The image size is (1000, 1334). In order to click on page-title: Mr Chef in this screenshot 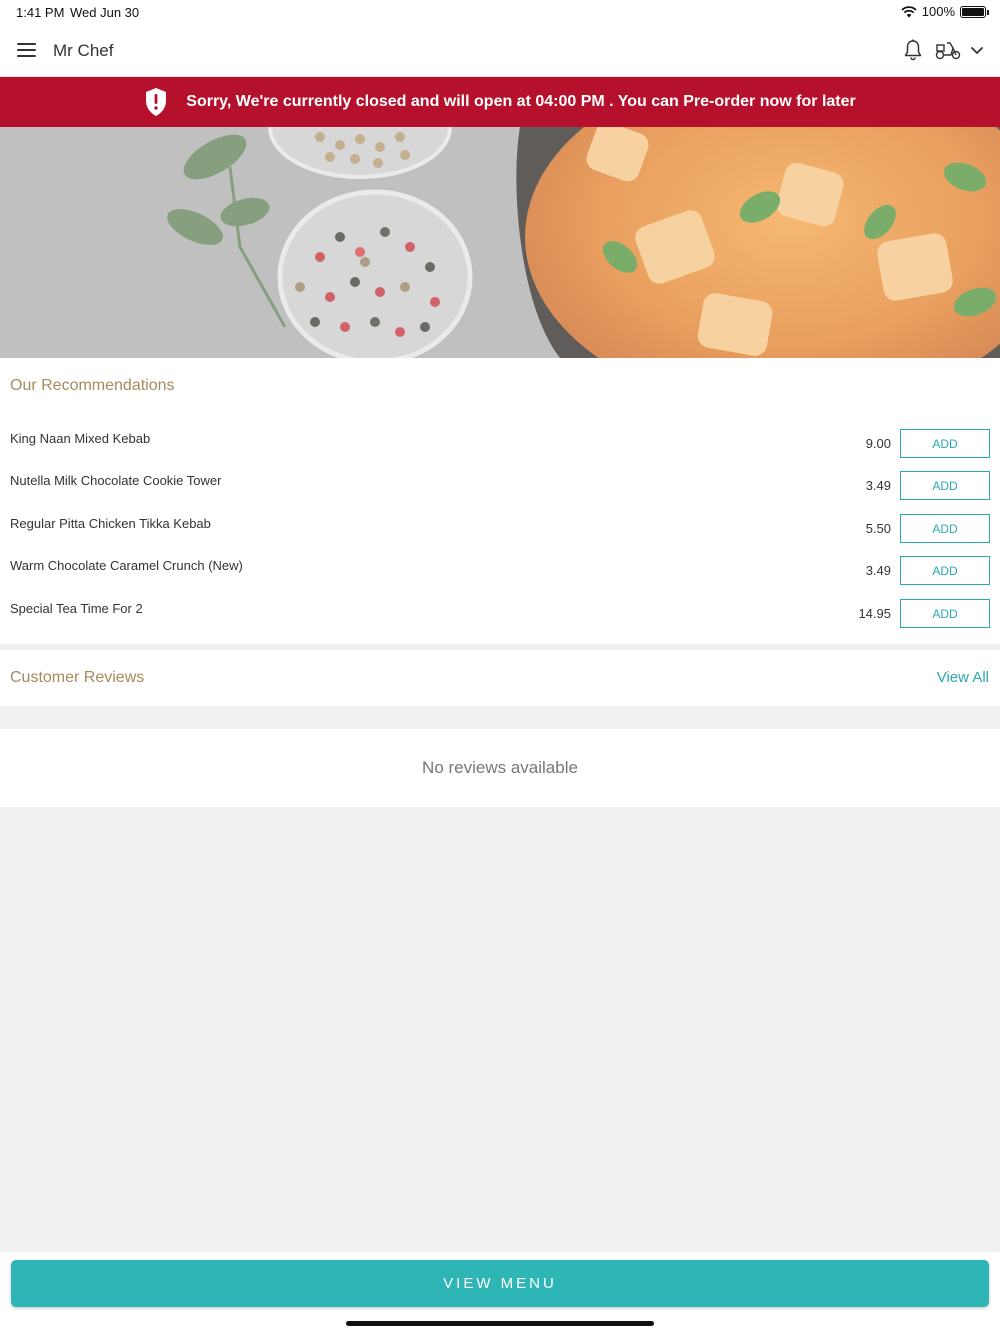, I will do `click(83, 50)`.